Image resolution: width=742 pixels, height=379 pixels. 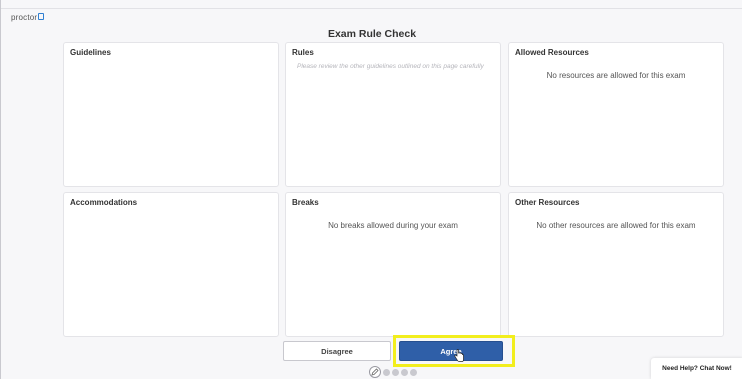 What do you see at coordinates (24, 17) in the screenshot?
I see `logo-text: proctor` at bounding box center [24, 17].